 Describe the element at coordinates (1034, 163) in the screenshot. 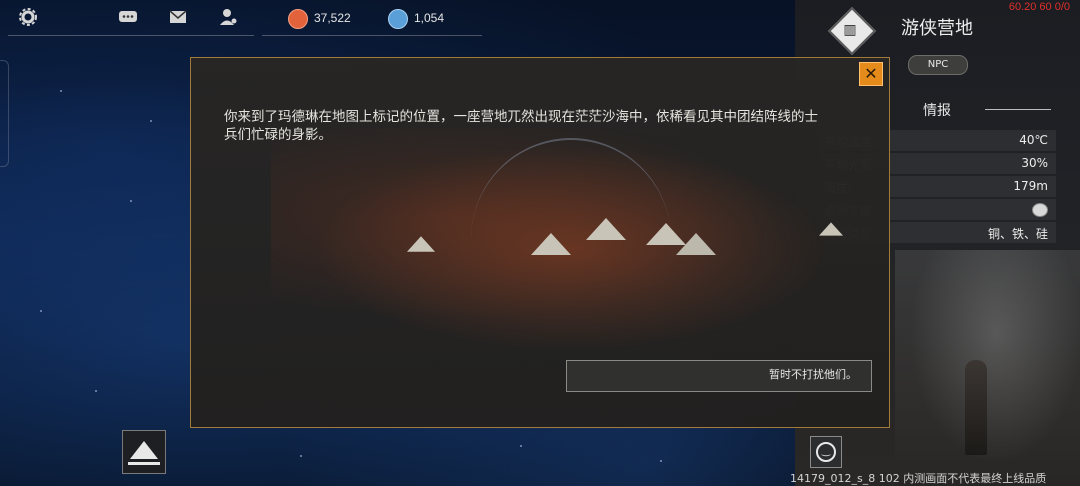

I see `stat-value: 30%` at that location.